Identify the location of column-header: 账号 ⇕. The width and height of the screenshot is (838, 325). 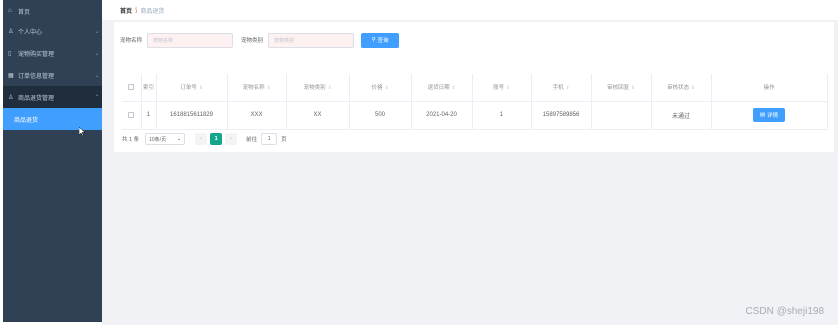
(502, 88).